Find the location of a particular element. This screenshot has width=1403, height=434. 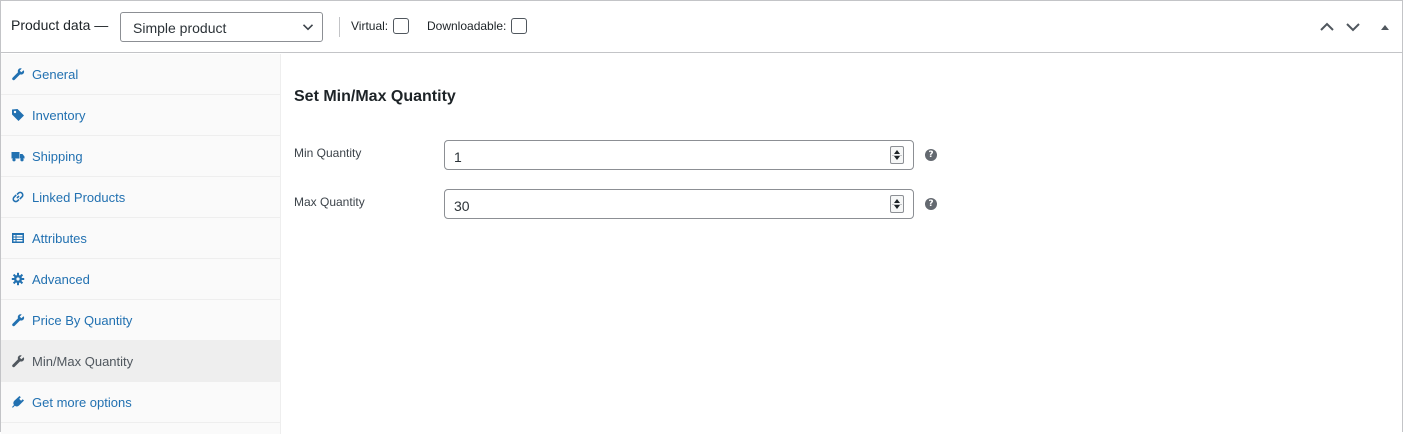

min-quantity-label: Min Quantity is located at coordinates (328, 153).